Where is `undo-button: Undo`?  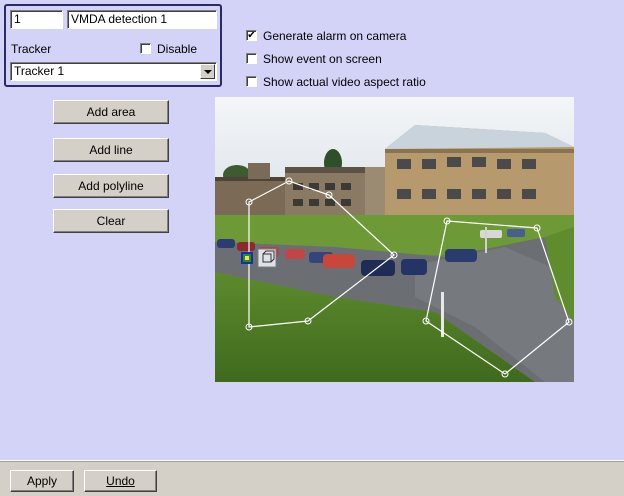 undo-button: Undo is located at coordinates (120, 481).